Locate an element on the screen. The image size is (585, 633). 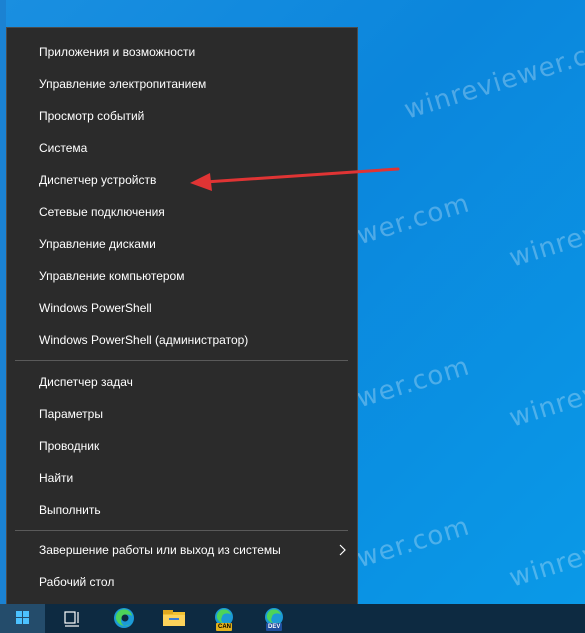
menu-item-powershell: Windows PowerShell is located at coordinates (182, 308).